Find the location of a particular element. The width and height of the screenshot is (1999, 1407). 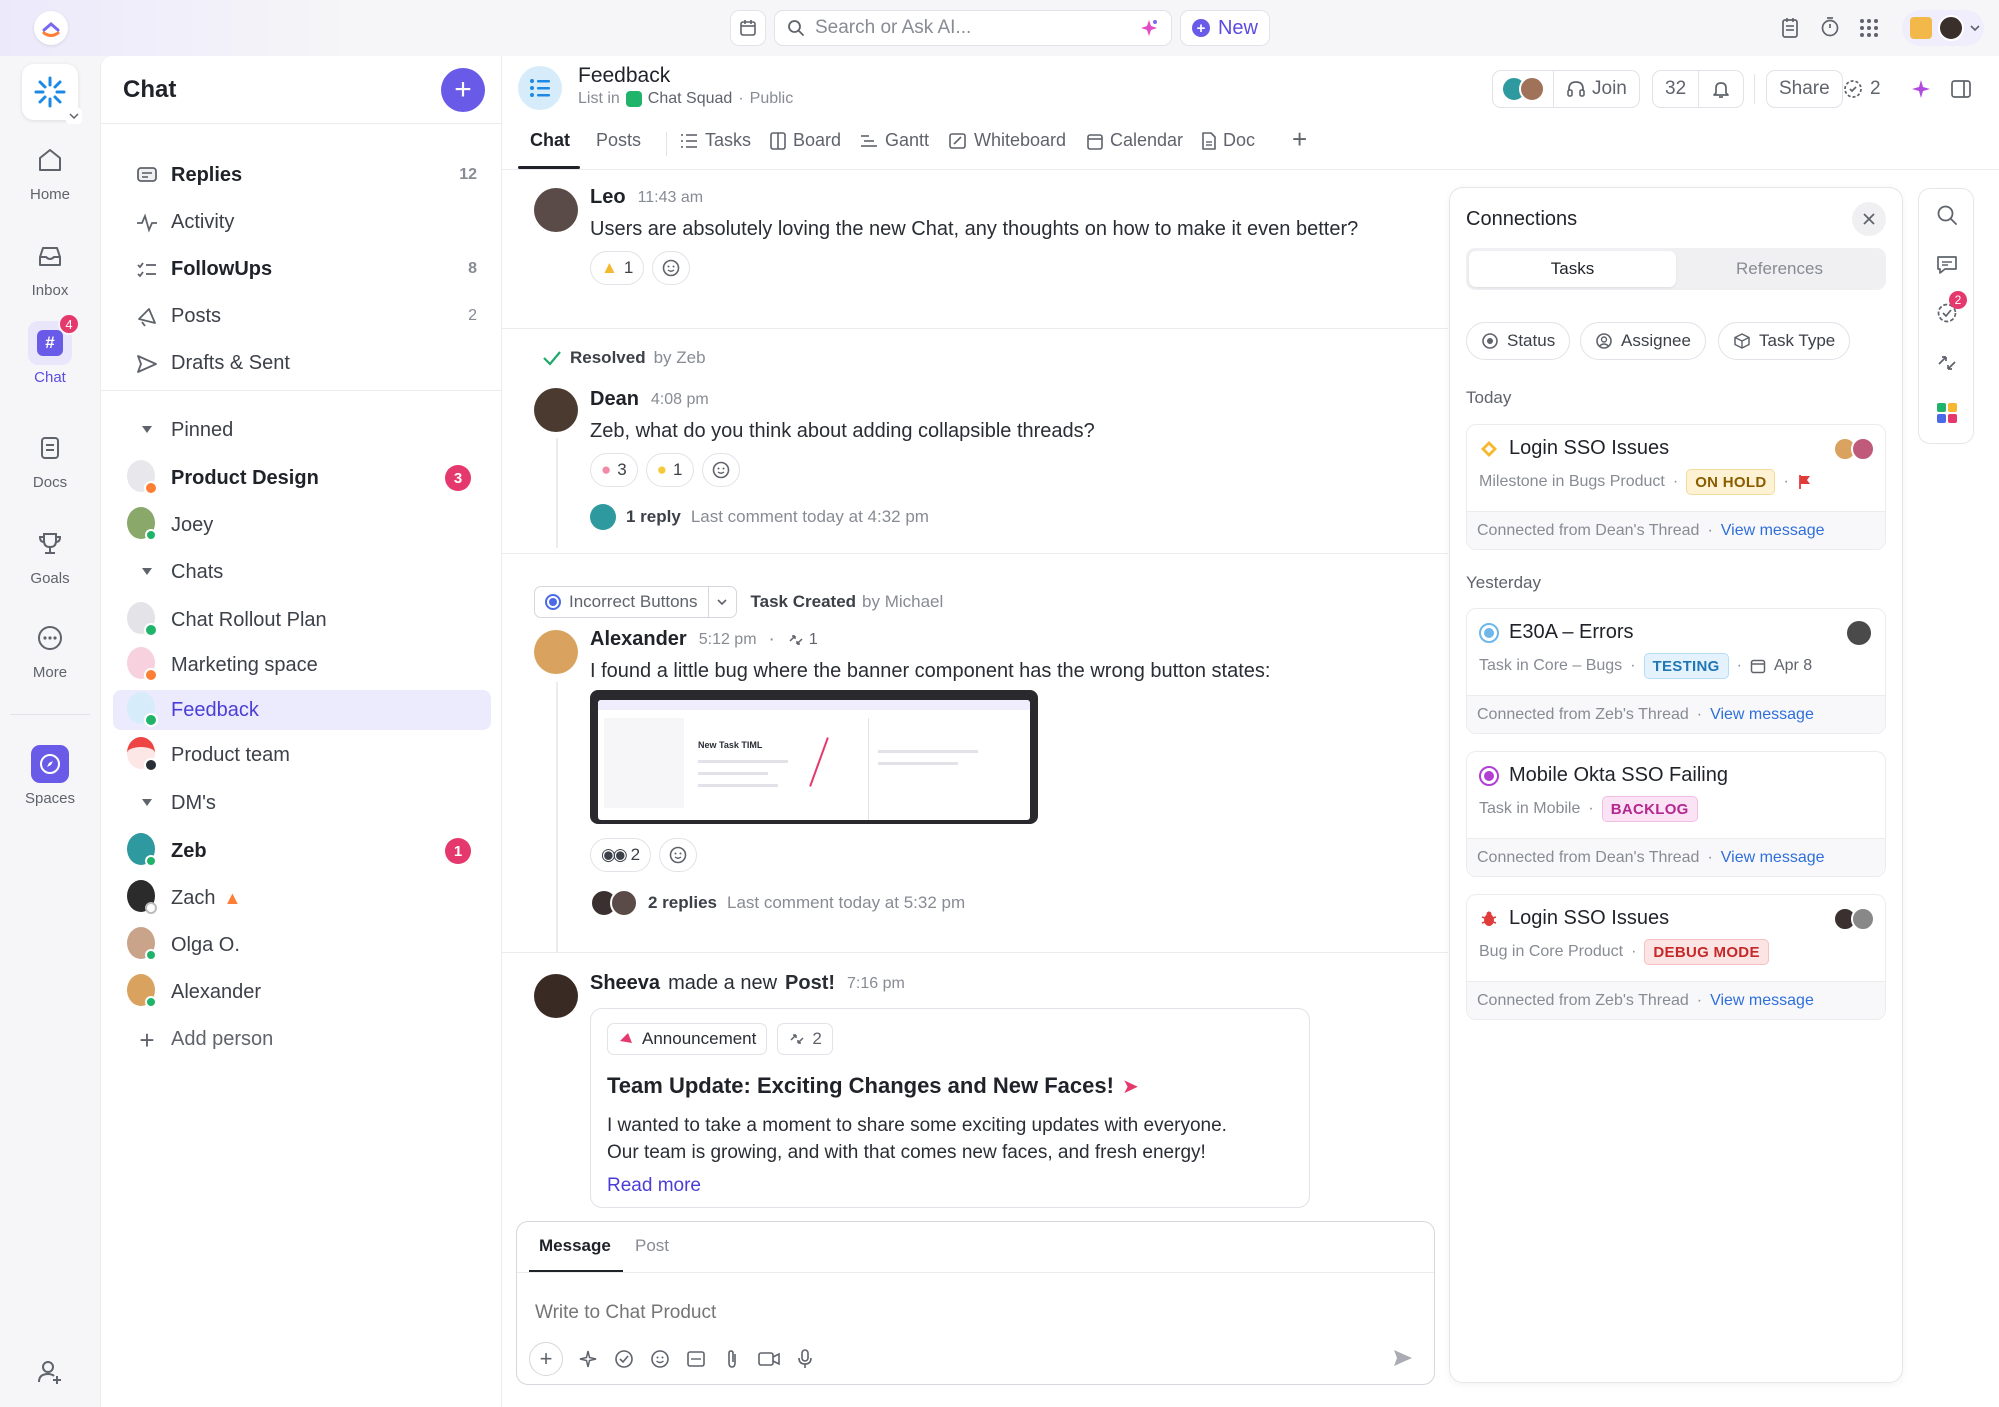

tab-chat: Chat is located at coordinates (550, 140).